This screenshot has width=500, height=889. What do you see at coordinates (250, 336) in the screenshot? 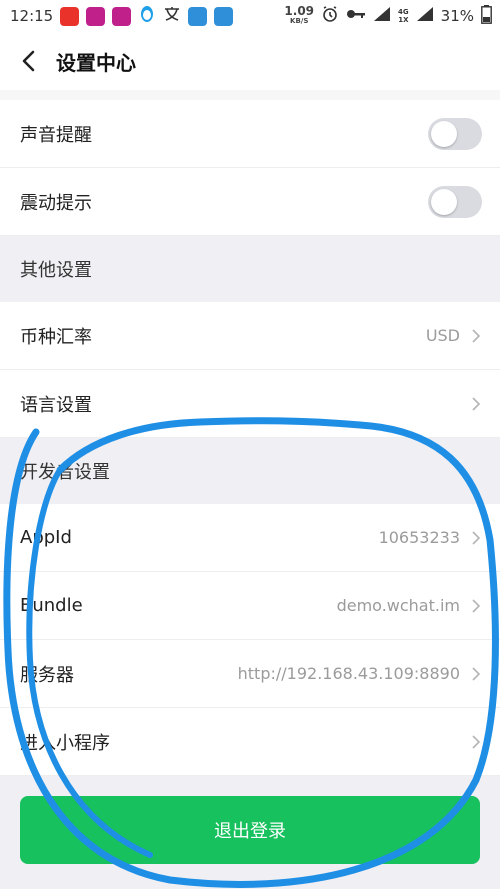
I see `currency-row: 币种汇率 USD` at bounding box center [250, 336].